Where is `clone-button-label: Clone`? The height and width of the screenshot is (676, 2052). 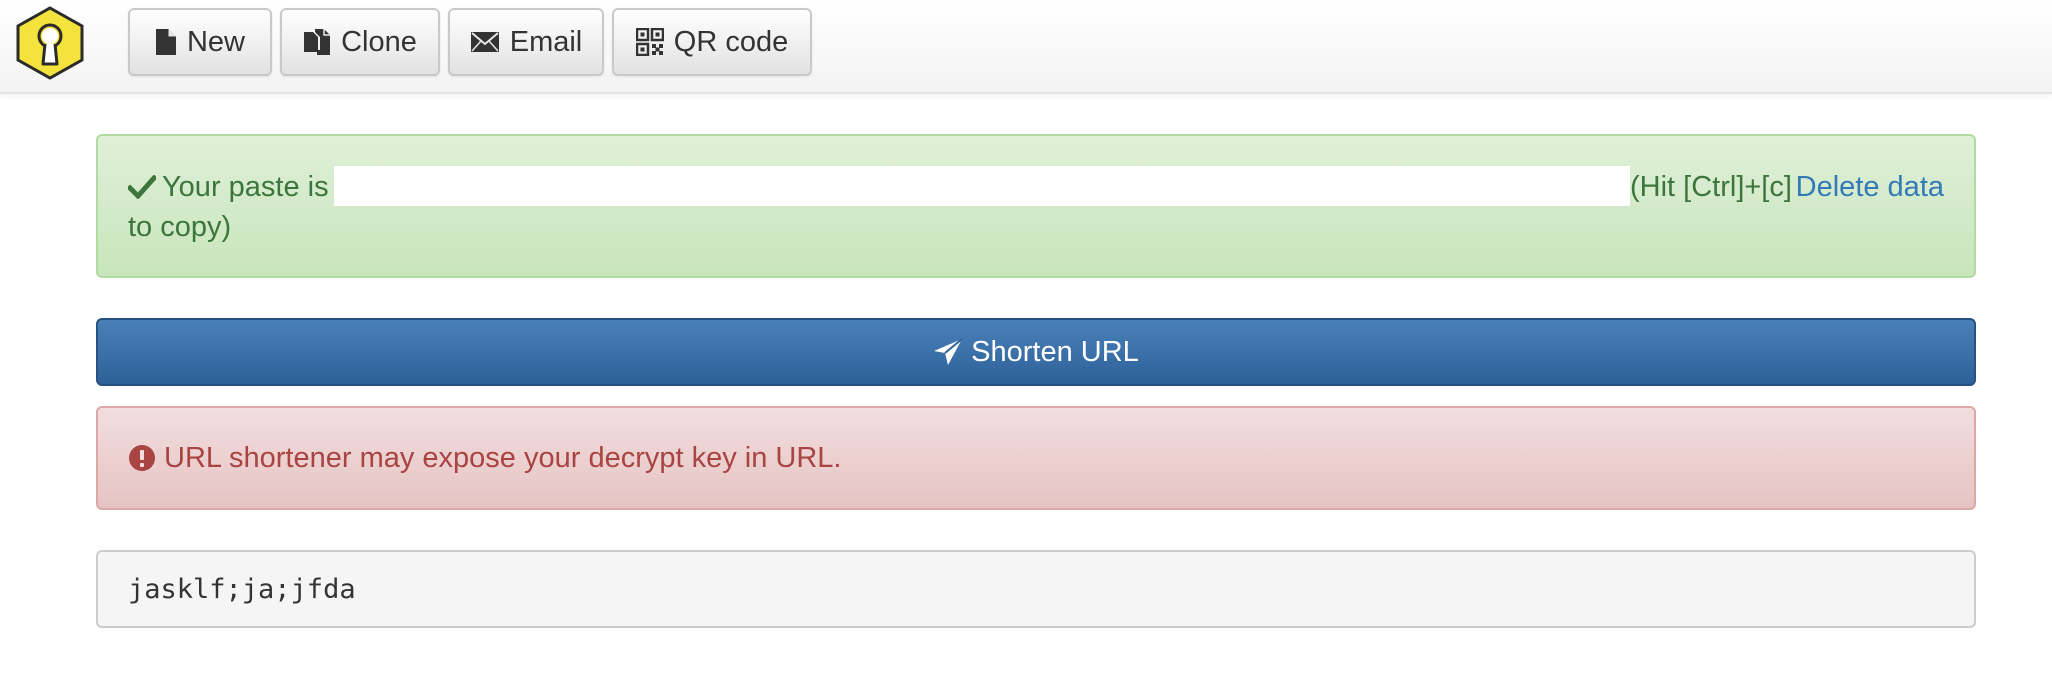 clone-button-label: Clone is located at coordinates (379, 41).